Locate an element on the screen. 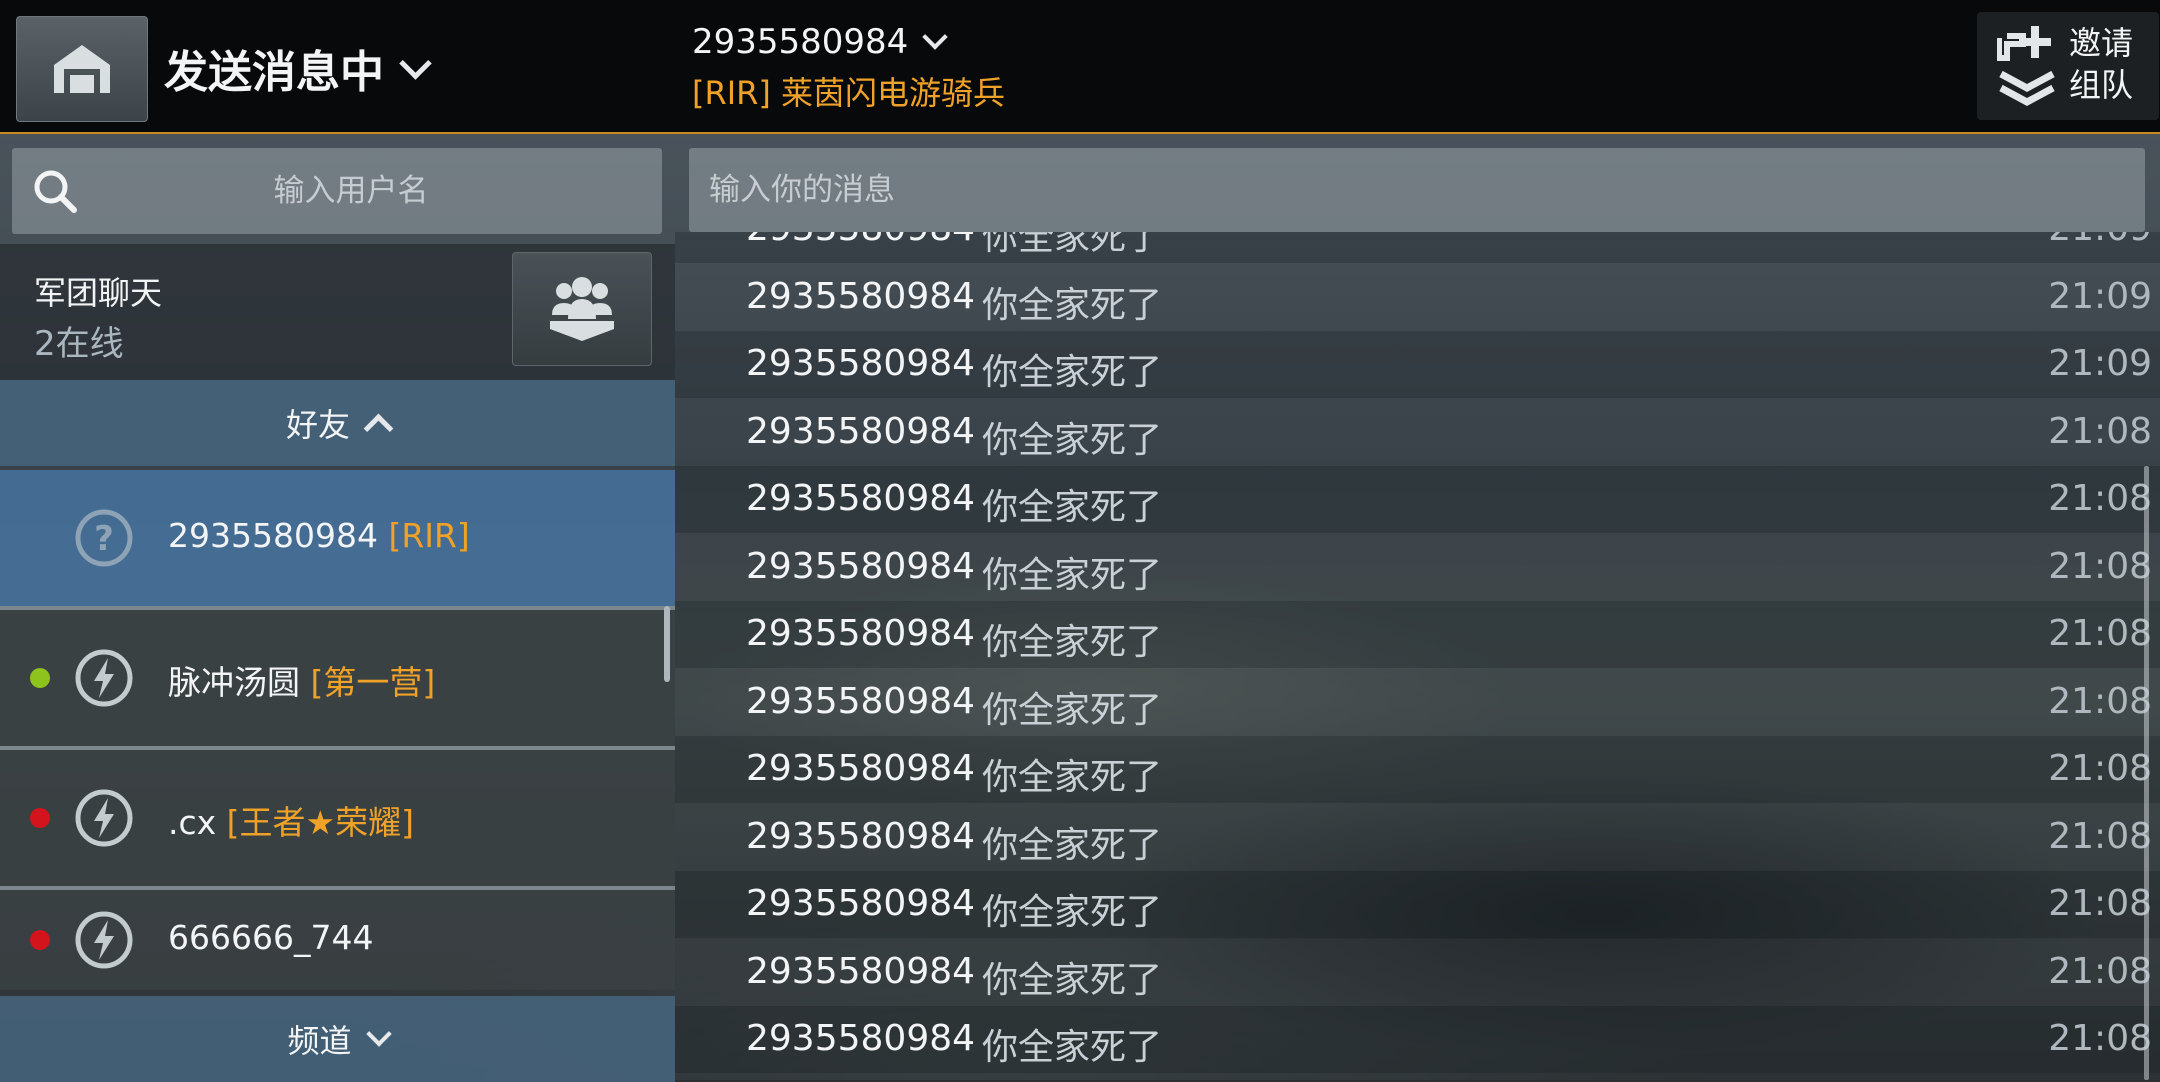  message-row: 2935580984 你全家死了 21:09 is located at coordinates (1417, 247).